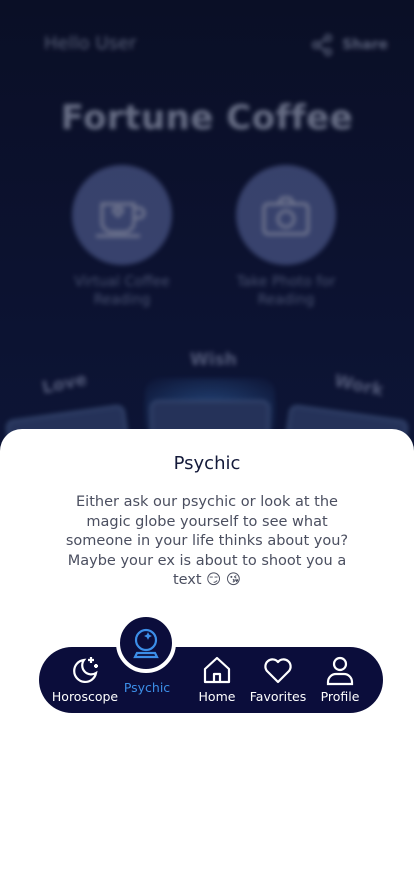 The height and width of the screenshot is (896, 414). I want to click on virtual-coffee-reading-button: Virtual Coffee Reading, so click(122, 237).